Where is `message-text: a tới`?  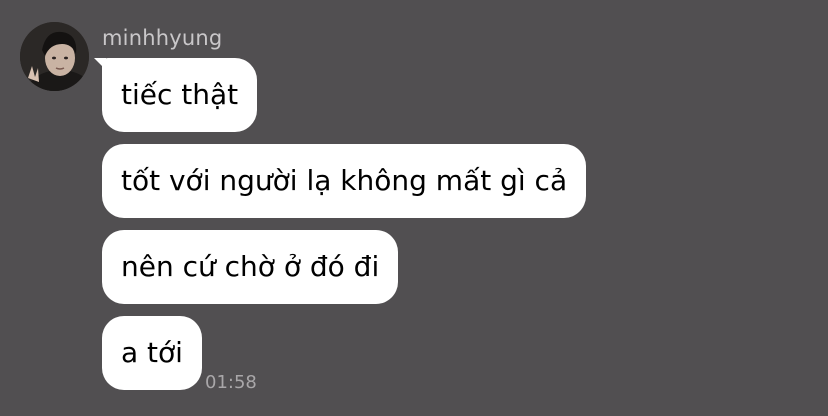
message-text: a tới is located at coordinates (152, 352).